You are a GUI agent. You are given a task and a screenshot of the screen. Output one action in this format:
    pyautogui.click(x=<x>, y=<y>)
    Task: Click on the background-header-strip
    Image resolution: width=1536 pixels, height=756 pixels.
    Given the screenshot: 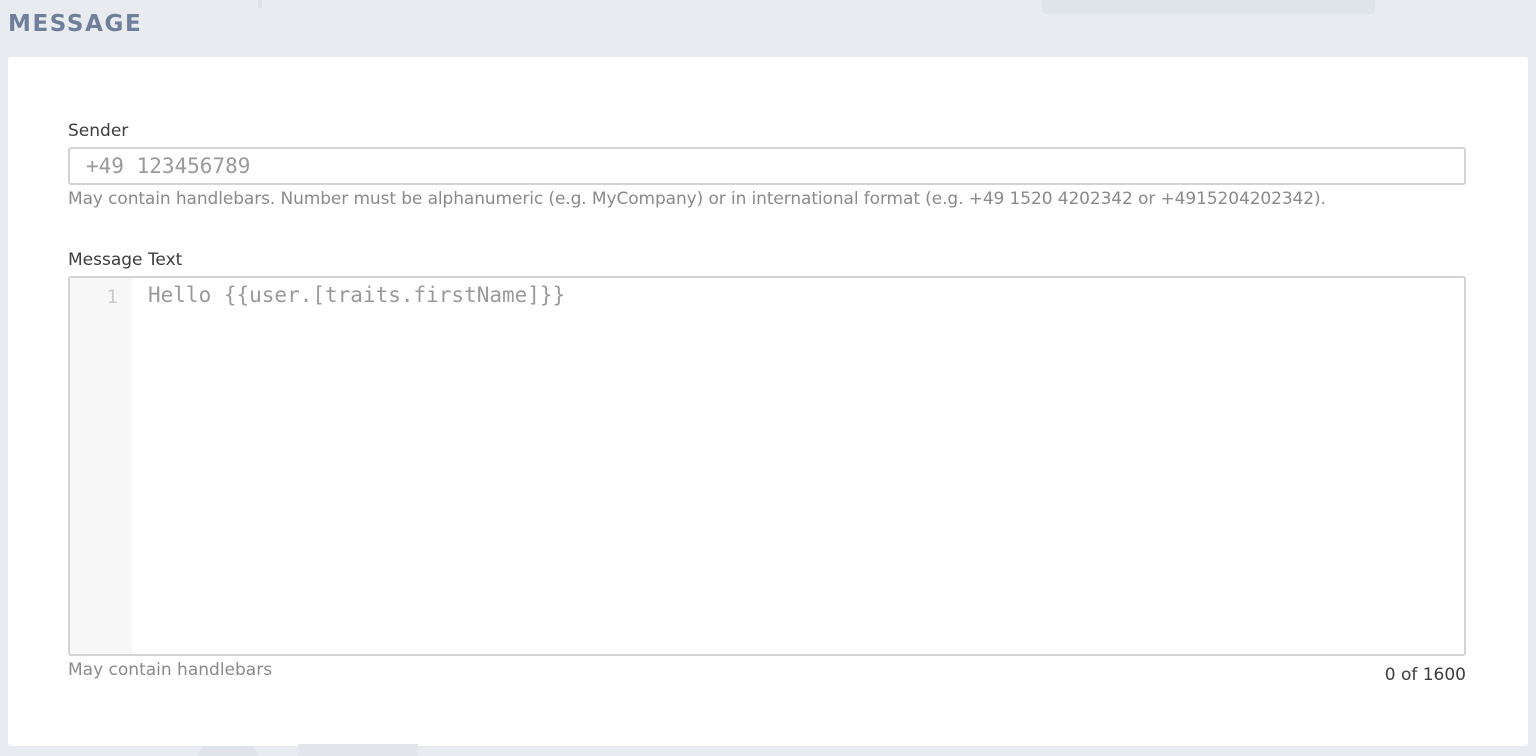 What is the action you would take?
    pyautogui.click(x=768, y=7)
    